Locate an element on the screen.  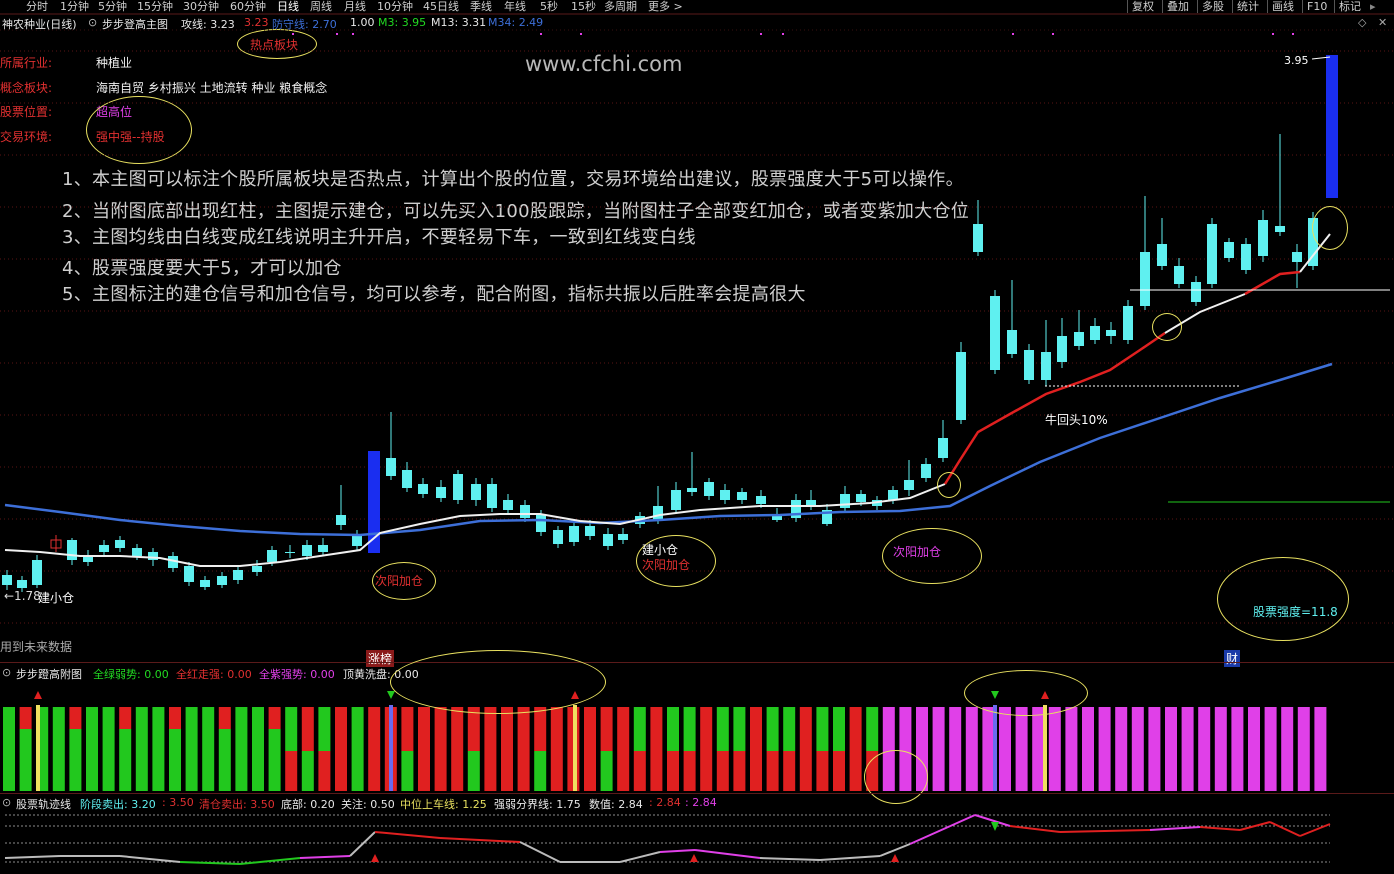
sub2-mid-on: 中位上车线: 1.25 is located at coordinates (443, 804).